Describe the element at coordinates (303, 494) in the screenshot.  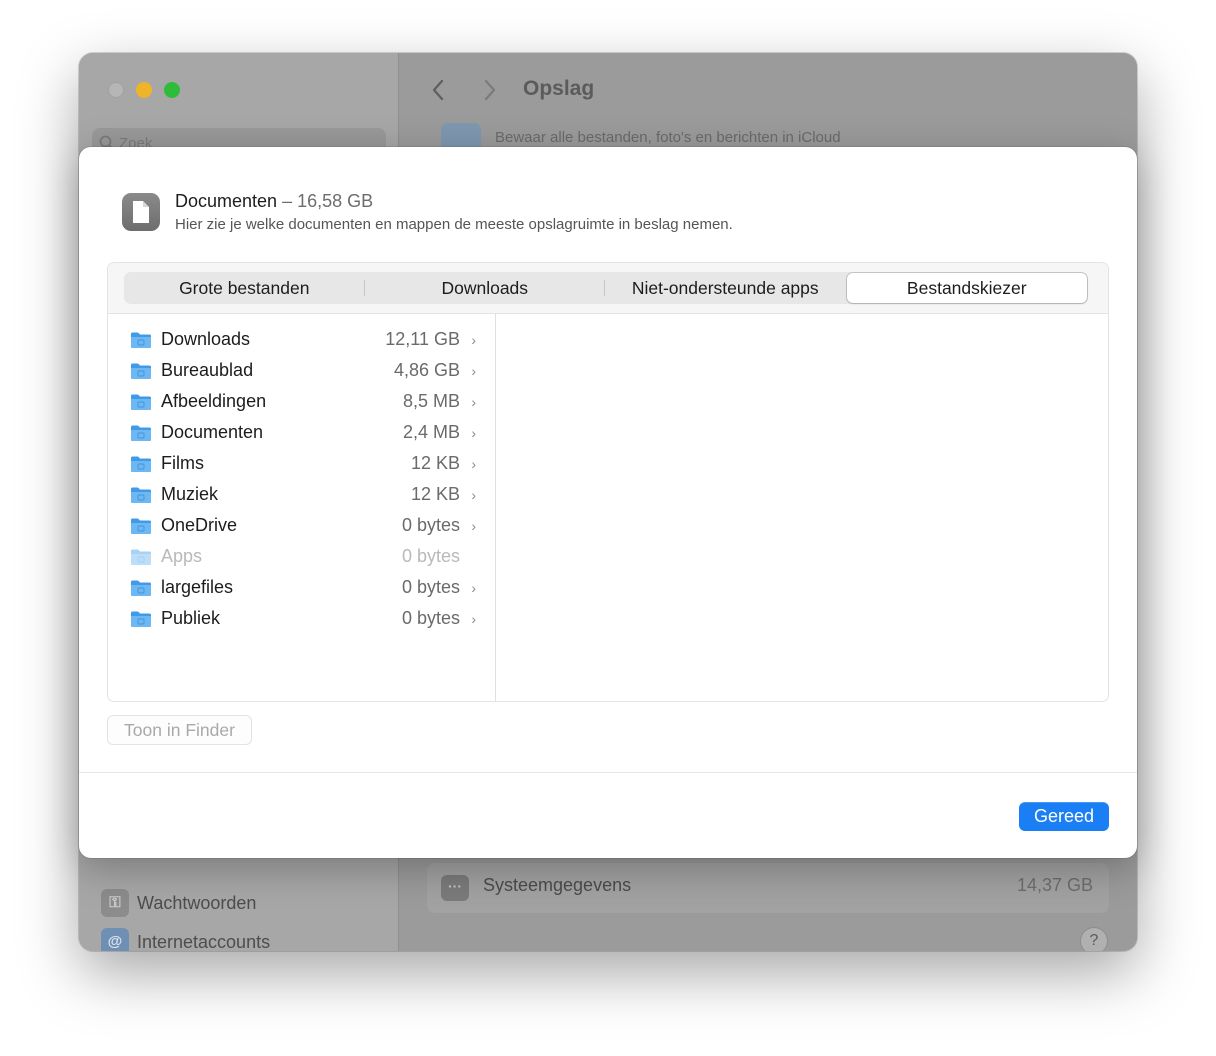
I see `folder-row: Muziek 12 KB ›` at that location.